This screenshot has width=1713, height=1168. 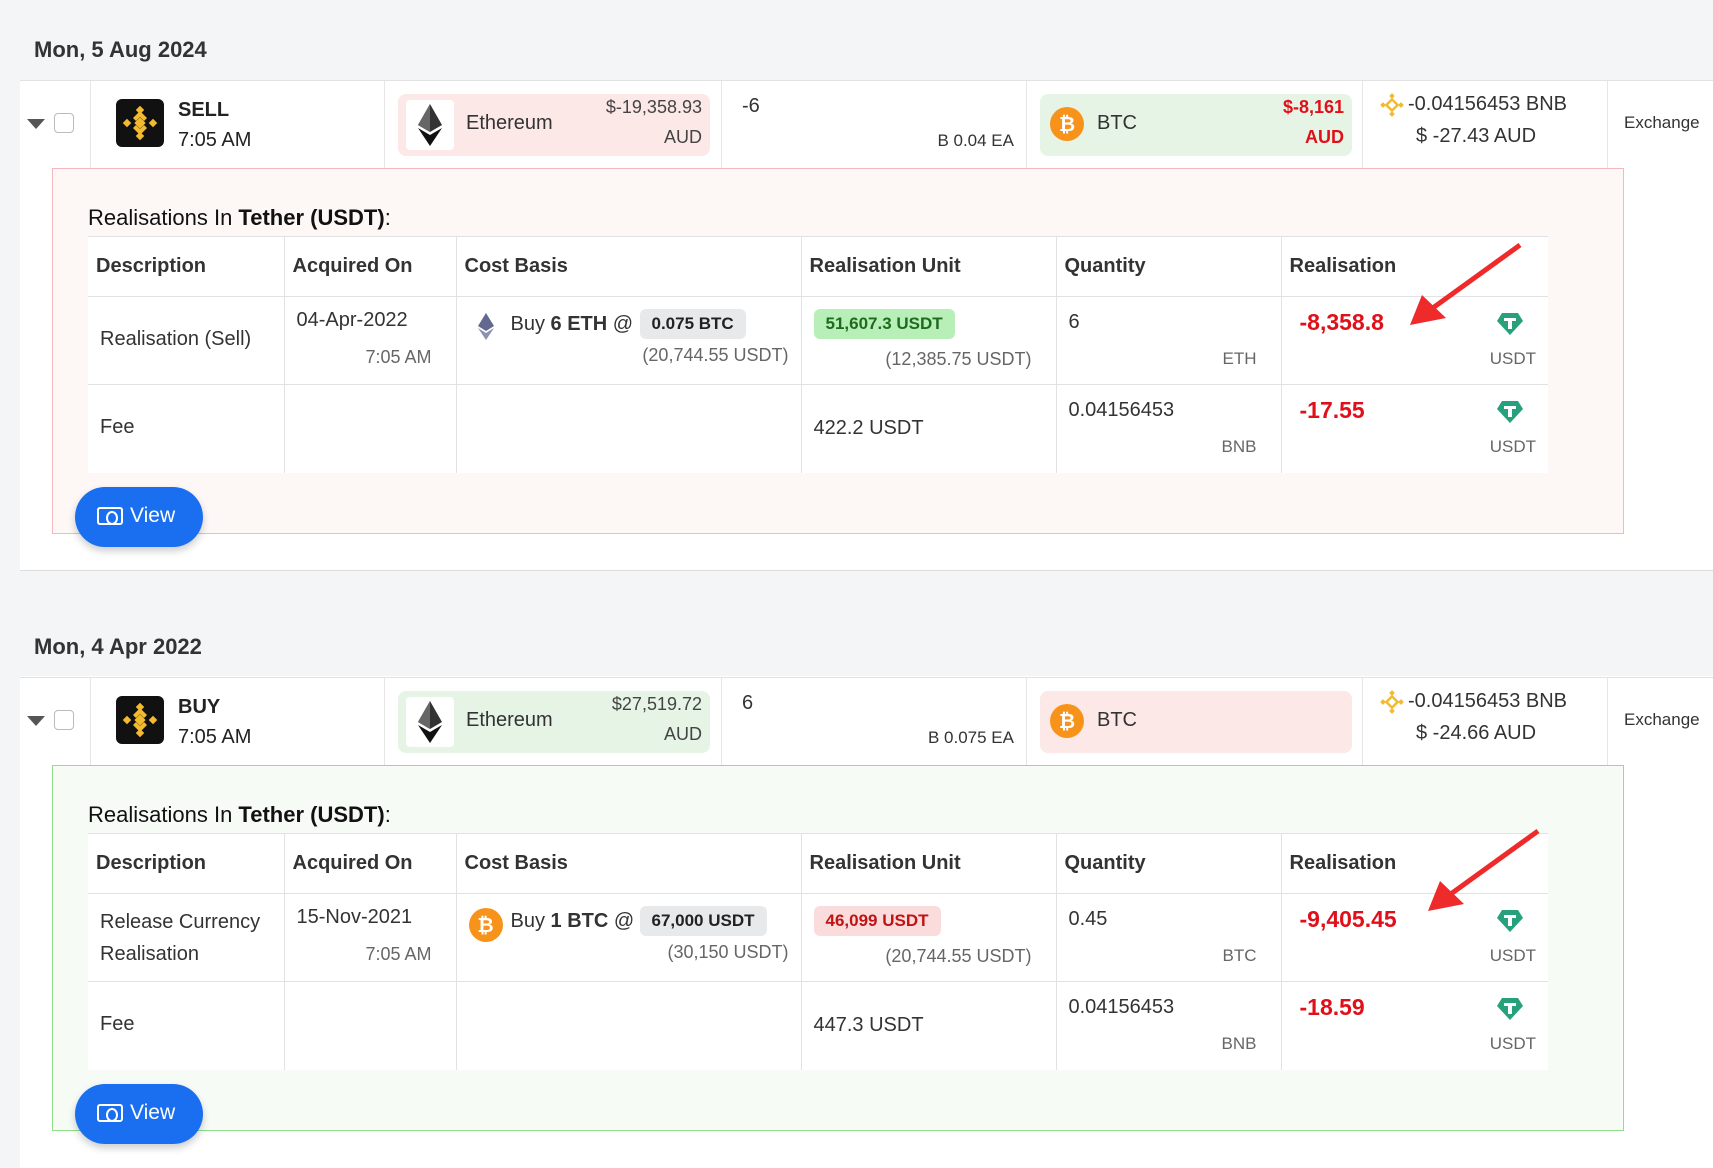 I want to click on cost-basis-text: Buy 6 ETH @, so click(x=572, y=324).